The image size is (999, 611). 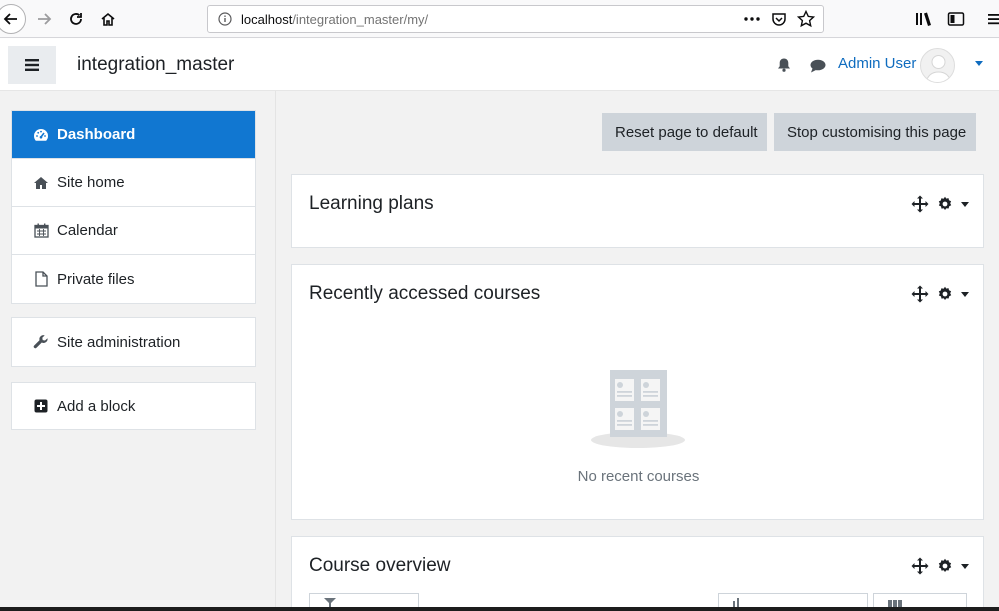 What do you see at coordinates (41, 342) in the screenshot?
I see `wrench-icon` at bounding box center [41, 342].